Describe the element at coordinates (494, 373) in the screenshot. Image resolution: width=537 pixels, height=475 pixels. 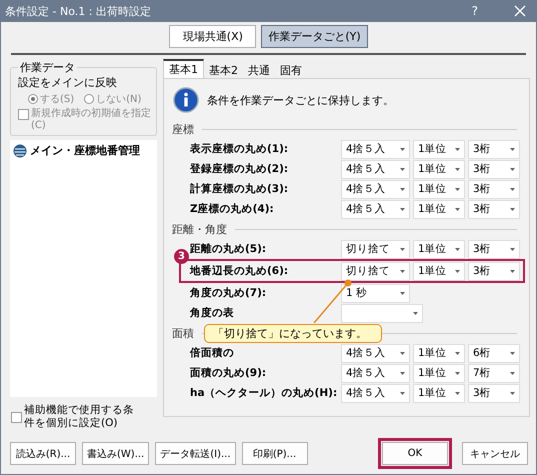
I see `dropdown: 7桁` at that location.